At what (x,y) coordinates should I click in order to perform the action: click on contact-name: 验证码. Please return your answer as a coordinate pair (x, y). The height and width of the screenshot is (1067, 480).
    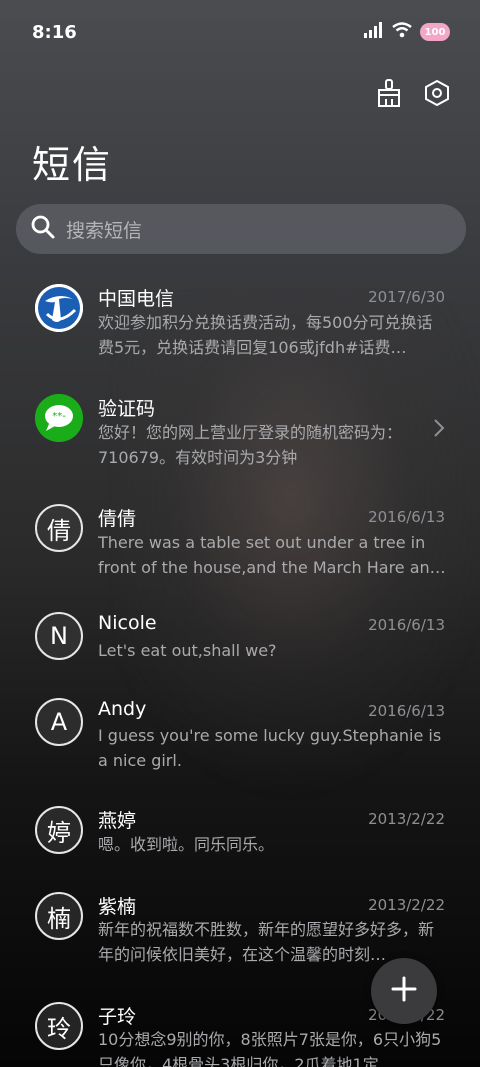
    Looking at the image, I should click on (127, 409).